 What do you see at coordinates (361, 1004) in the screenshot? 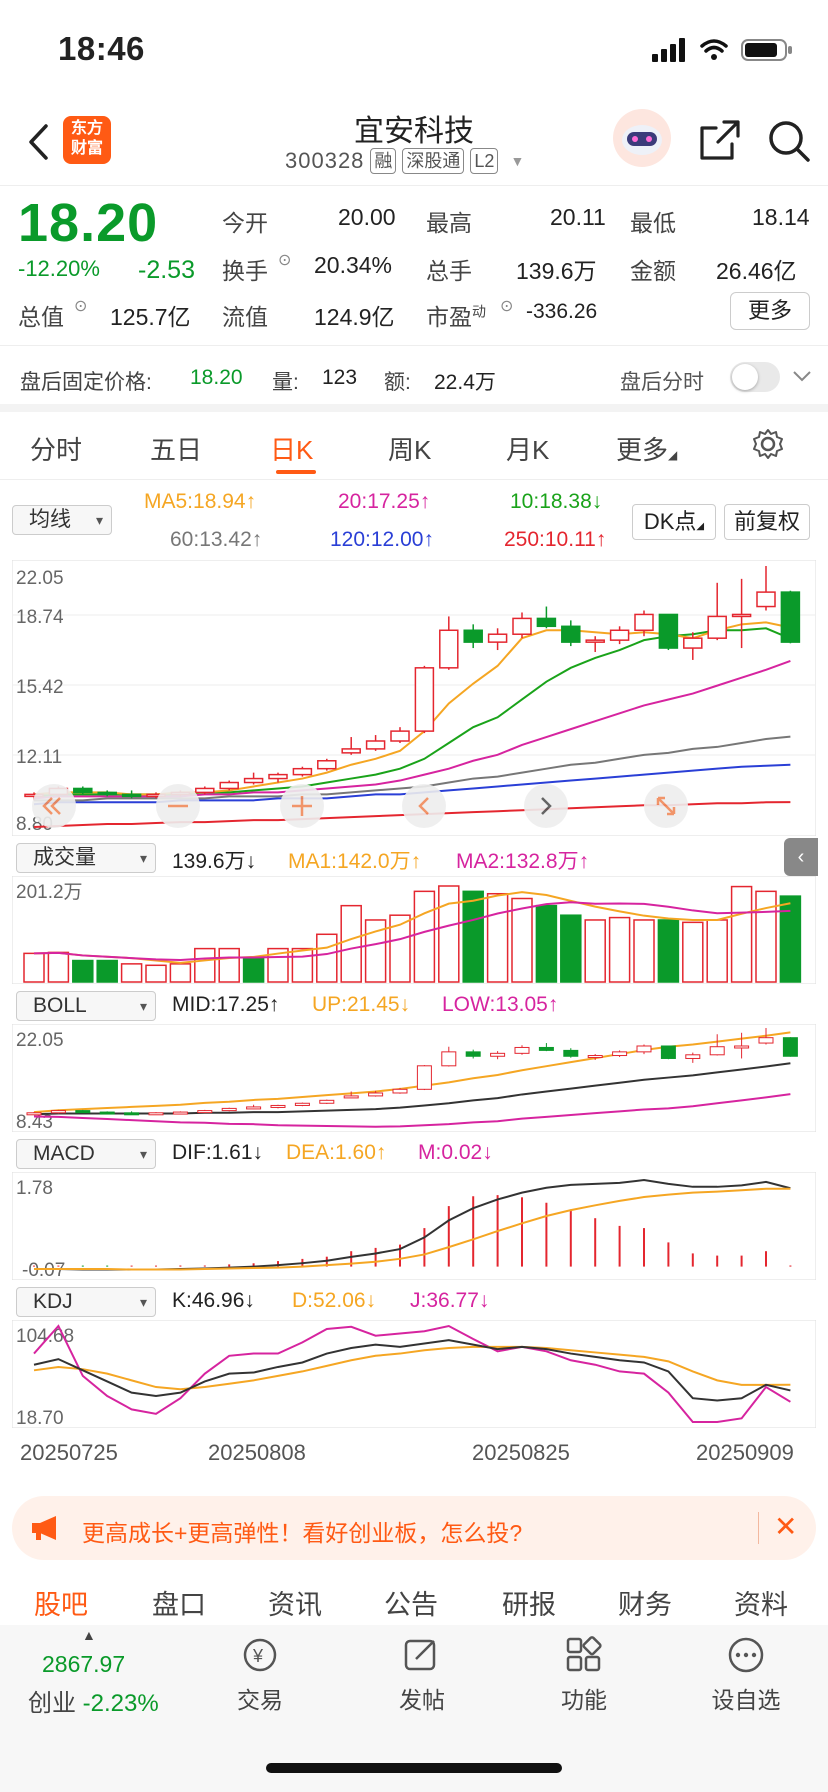
I see `boll-up: UP:21.45↓` at bounding box center [361, 1004].